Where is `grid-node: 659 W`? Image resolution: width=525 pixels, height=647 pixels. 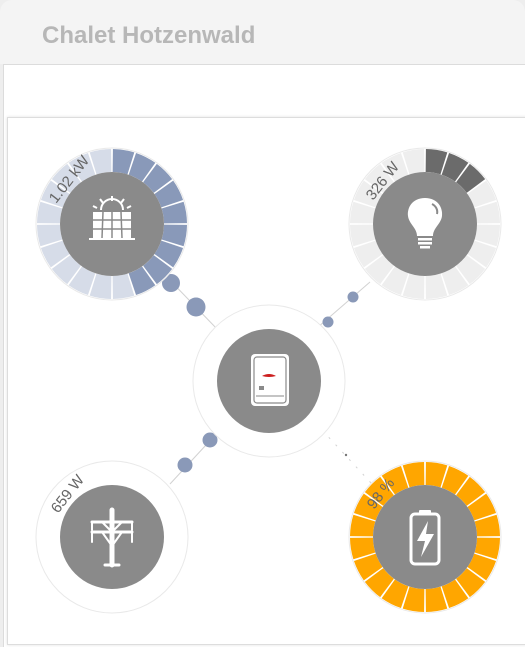
grid-node: 659 W is located at coordinates (112, 537).